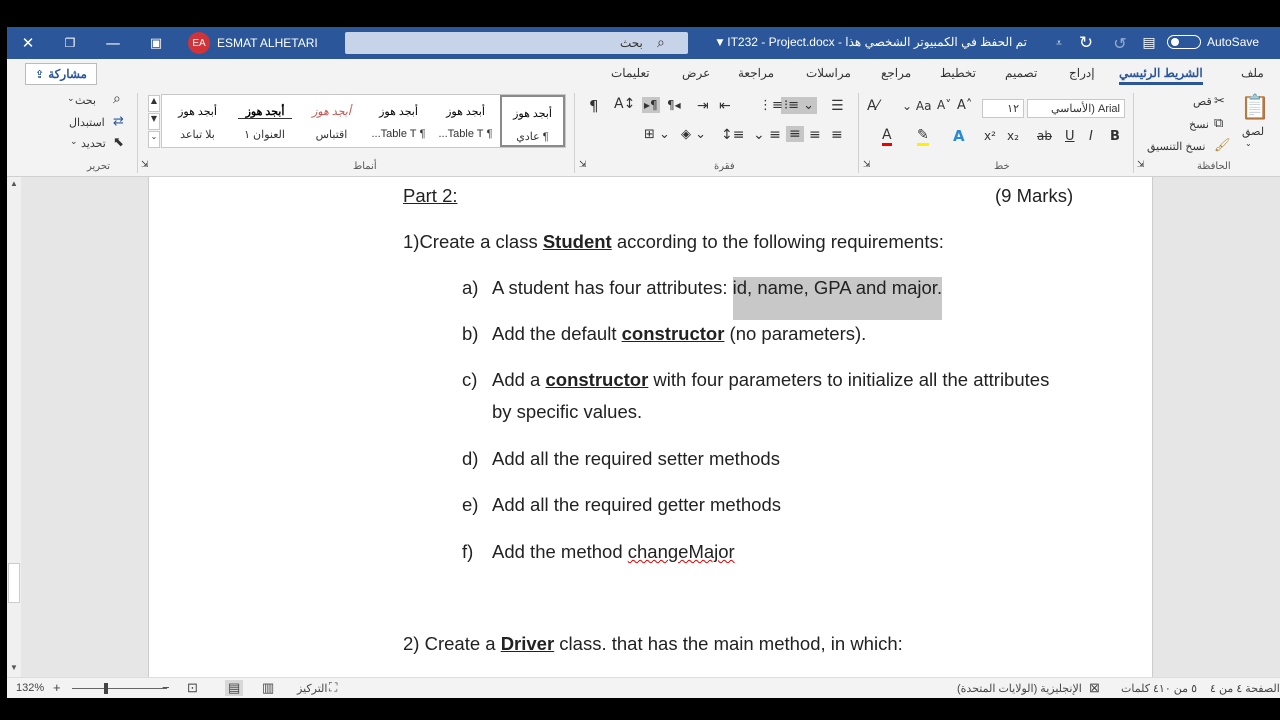  What do you see at coordinates (873, 106) in the screenshot?
I see `clear-formatting-icon: A⁄` at bounding box center [873, 106].